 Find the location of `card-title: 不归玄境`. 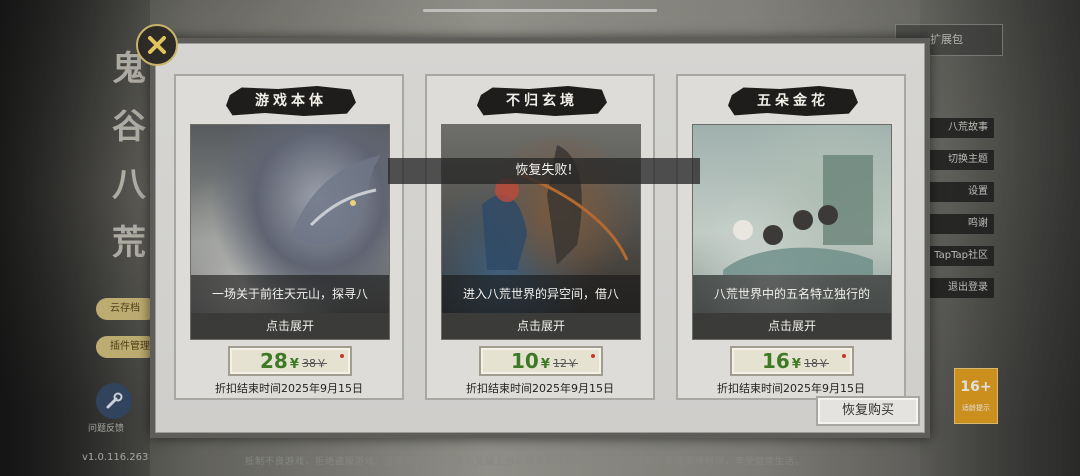

card-title: 不归玄境 is located at coordinates (542, 101).